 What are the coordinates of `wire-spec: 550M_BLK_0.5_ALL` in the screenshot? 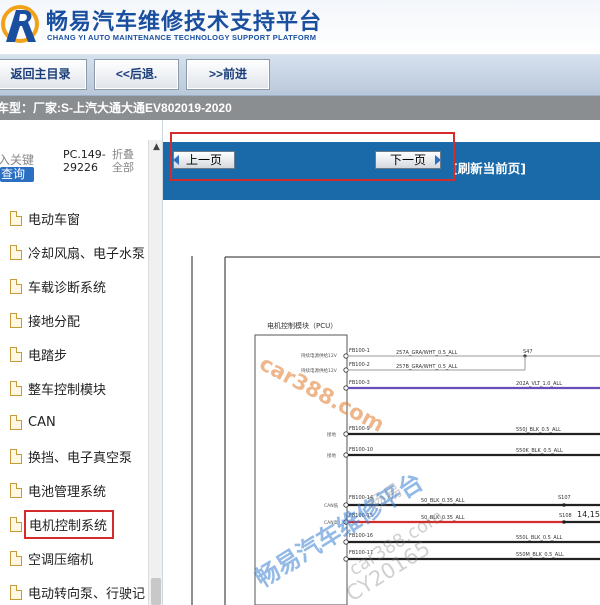 It's located at (540, 555).